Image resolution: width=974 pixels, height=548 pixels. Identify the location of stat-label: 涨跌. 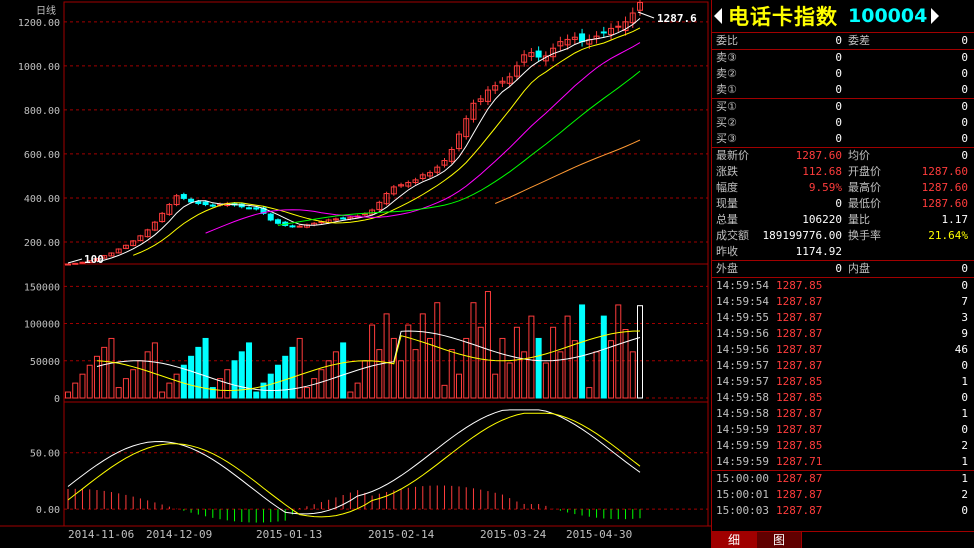
(727, 171).